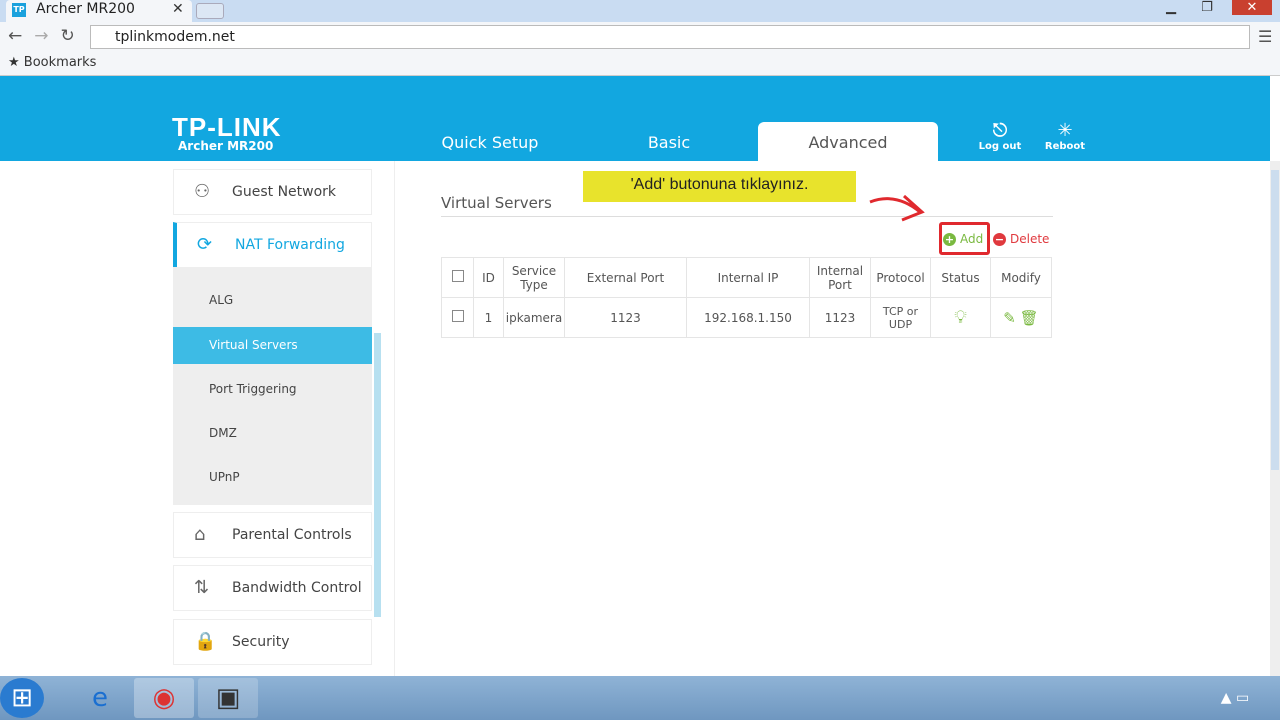  I want to click on back-icon: ←, so click(15, 36).